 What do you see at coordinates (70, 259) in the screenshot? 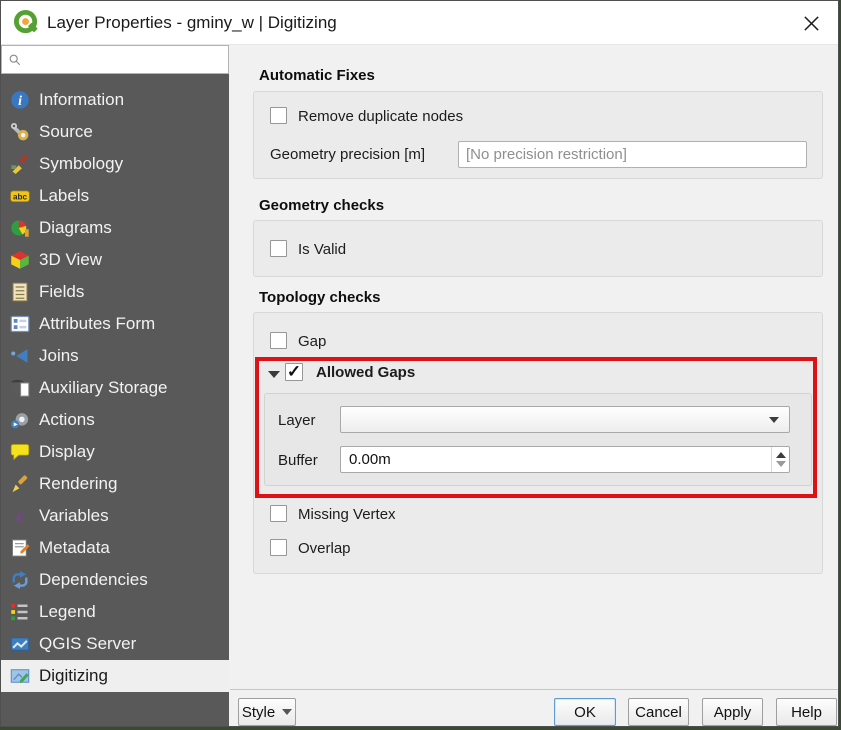
I see `sidebar-item-label: 3D View` at bounding box center [70, 259].